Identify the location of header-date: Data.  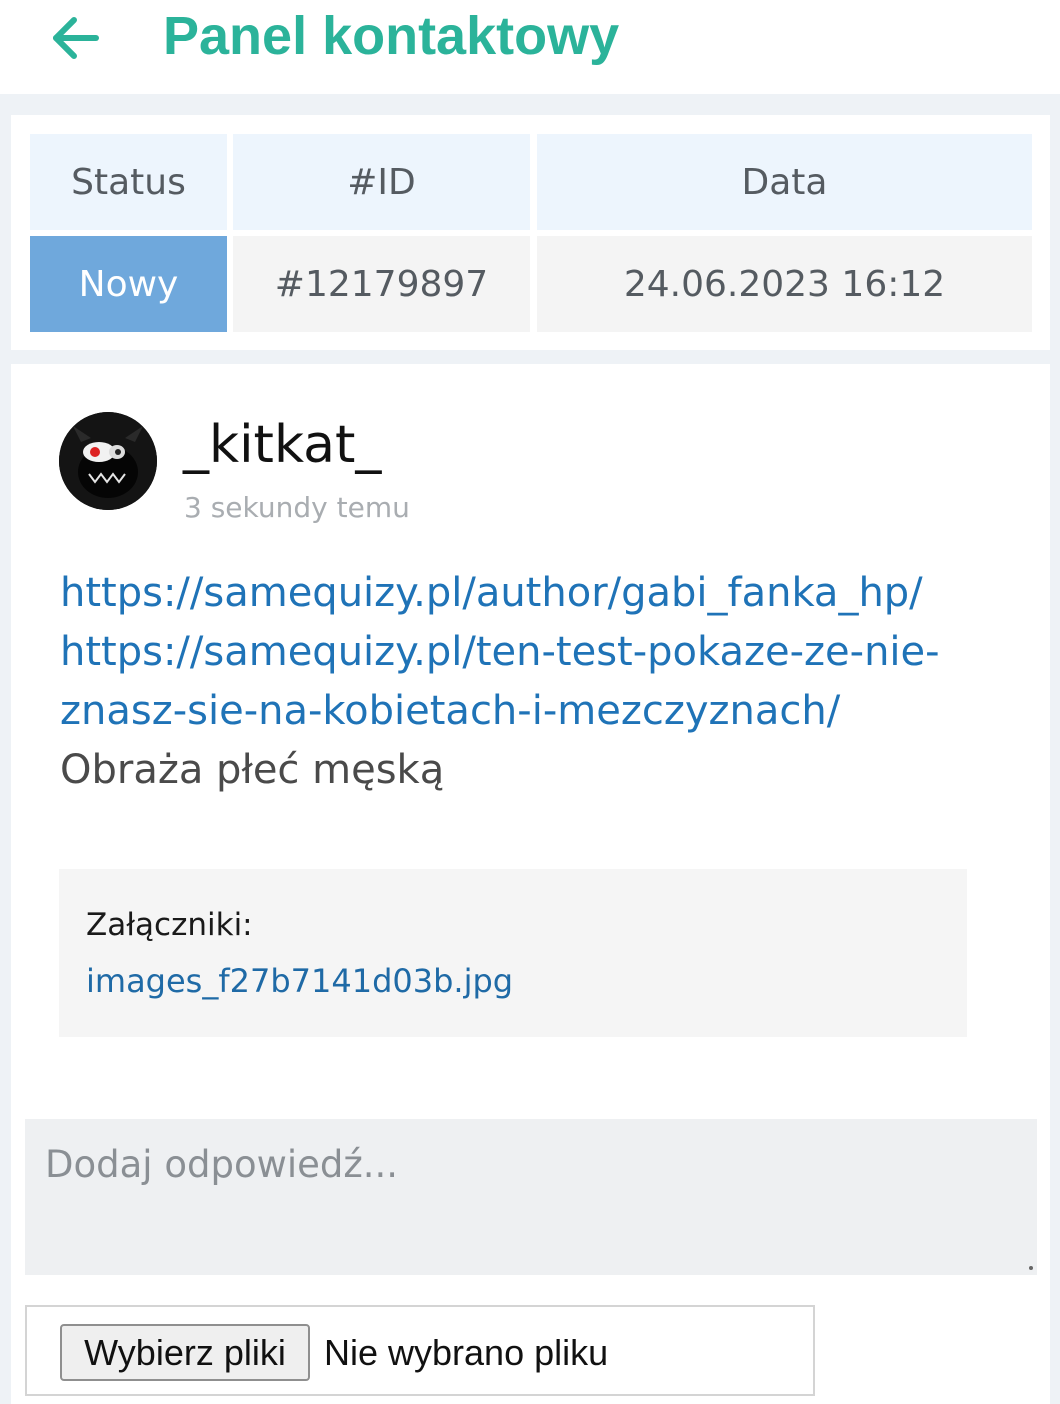
(784, 182).